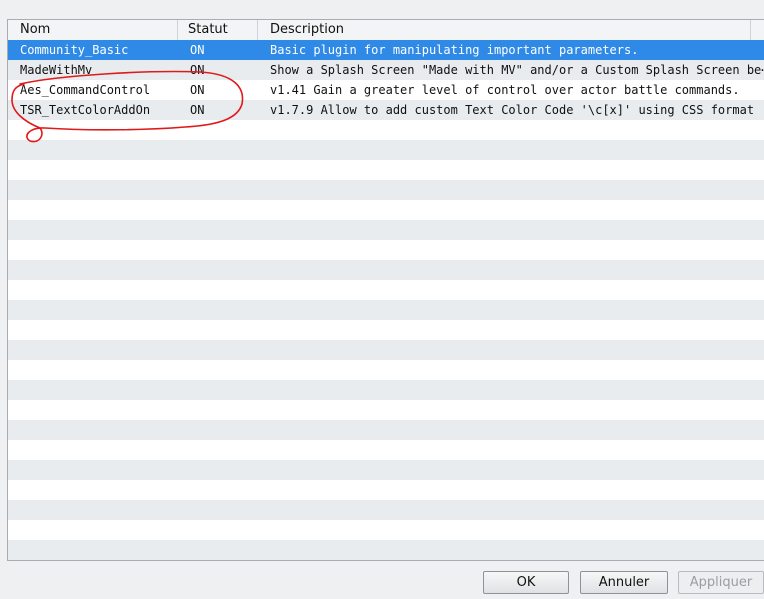  What do you see at coordinates (504, 30) in the screenshot?
I see `column-header-description: Description` at bounding box center [504, 30].